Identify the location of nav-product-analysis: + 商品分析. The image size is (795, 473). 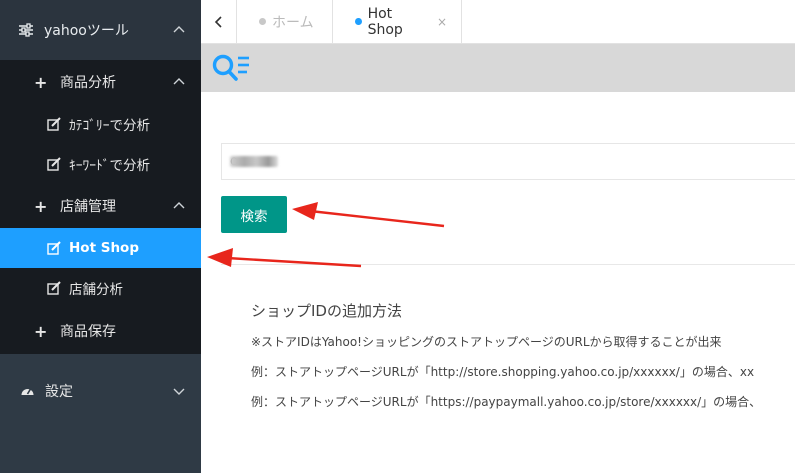
(100, 82).